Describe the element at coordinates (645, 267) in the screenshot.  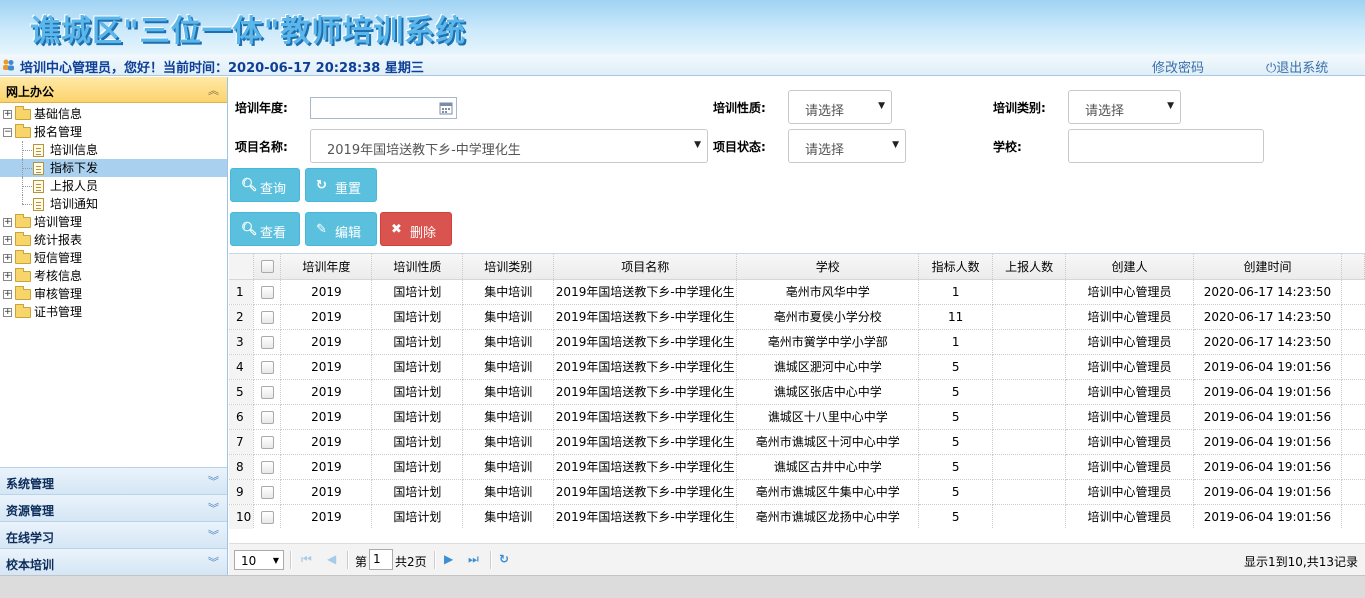
I see `column-header: 项目名称` at that location.